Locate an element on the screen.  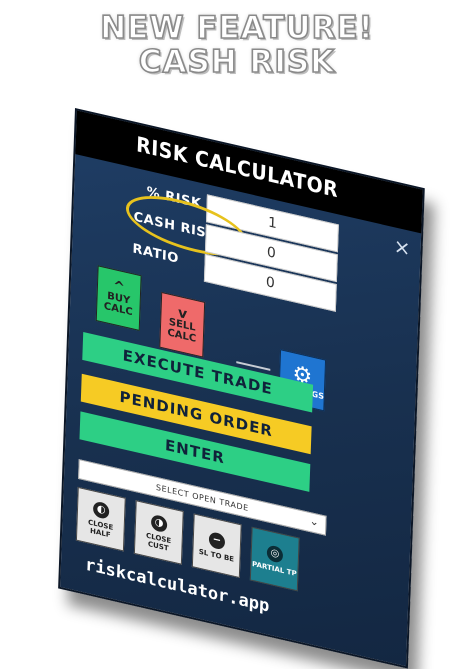
site-url: riskcalculator.app is located at coordinates (177, 585).